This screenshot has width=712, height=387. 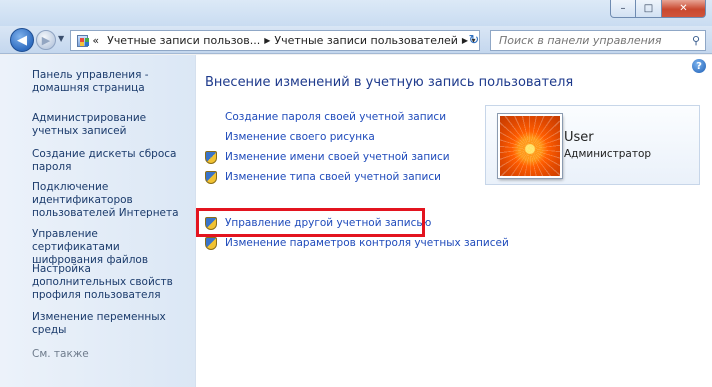 What do you see at coordinates (579, 137) in the screenshot?
I see `user-name: User` at bounding box center [579, 137].